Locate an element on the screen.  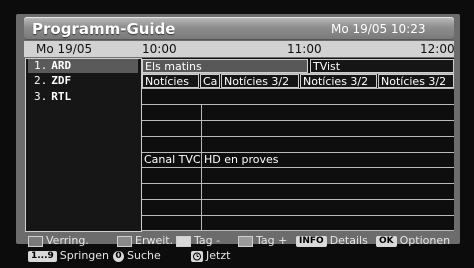
footer-info: INFO Details is located at coordinates (332, 240).